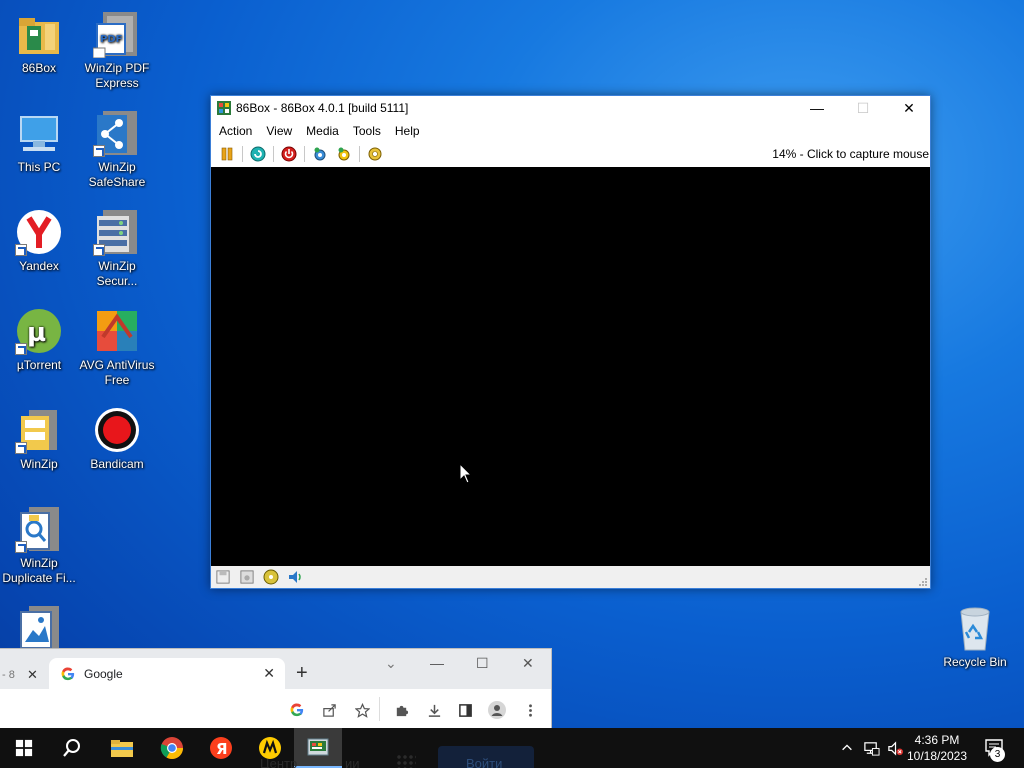 This screenshot has width=1024, height=768. I want to click on chrome-taskbar, so click(172, 748).